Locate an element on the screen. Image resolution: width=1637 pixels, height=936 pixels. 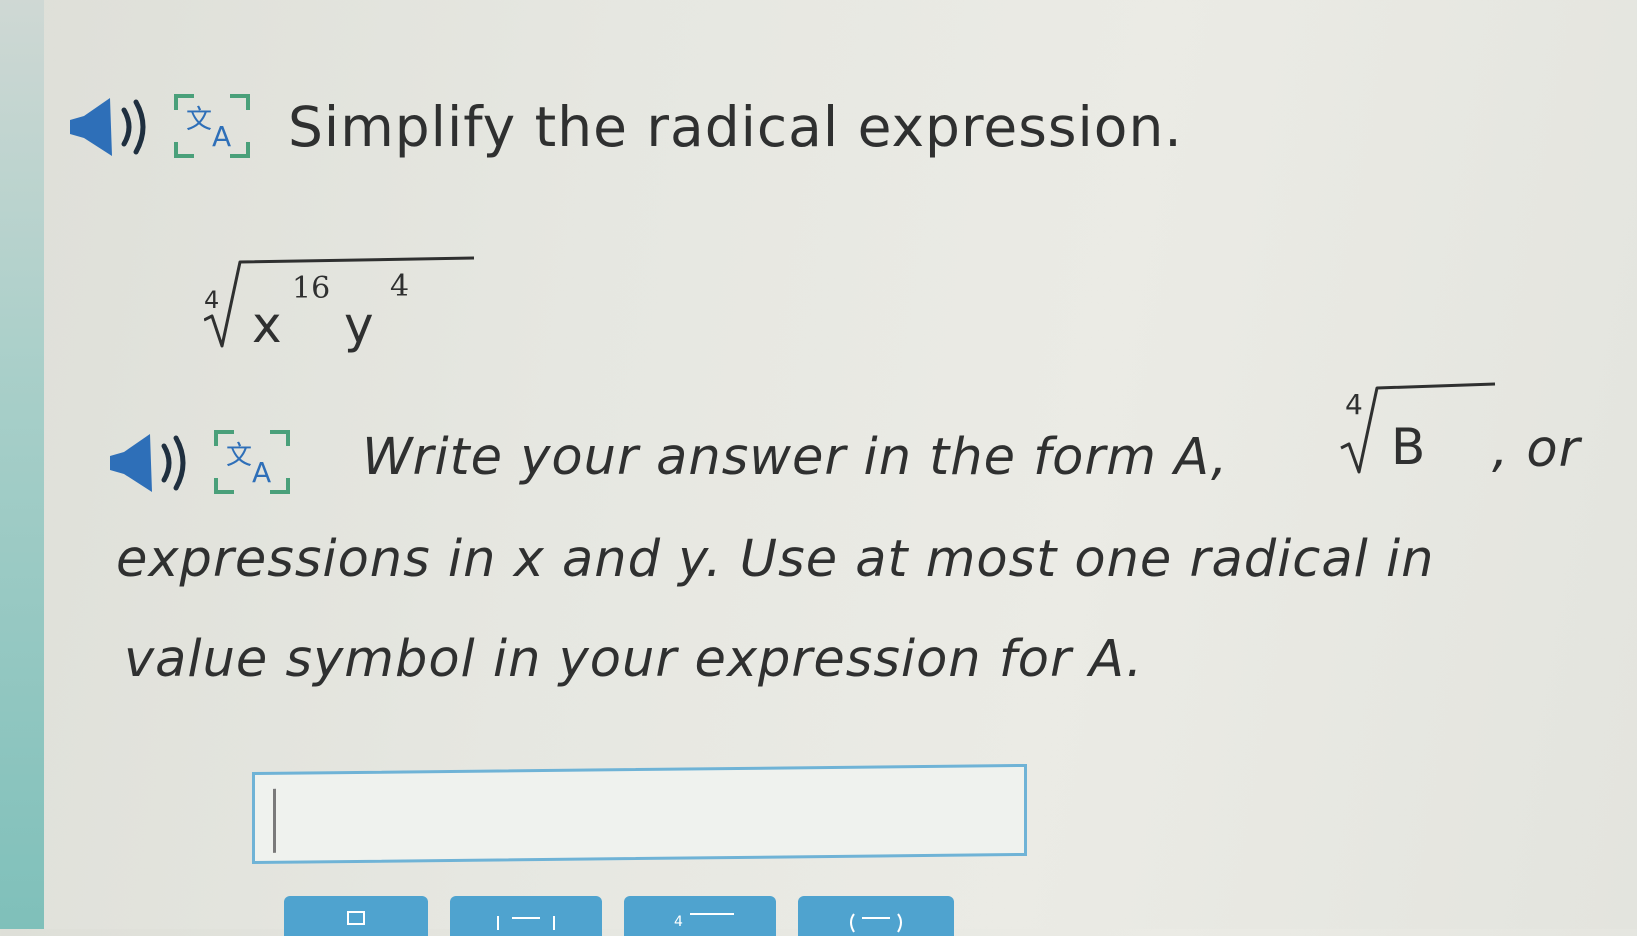
radical-index: 4 is located at coordinates (211, 300).